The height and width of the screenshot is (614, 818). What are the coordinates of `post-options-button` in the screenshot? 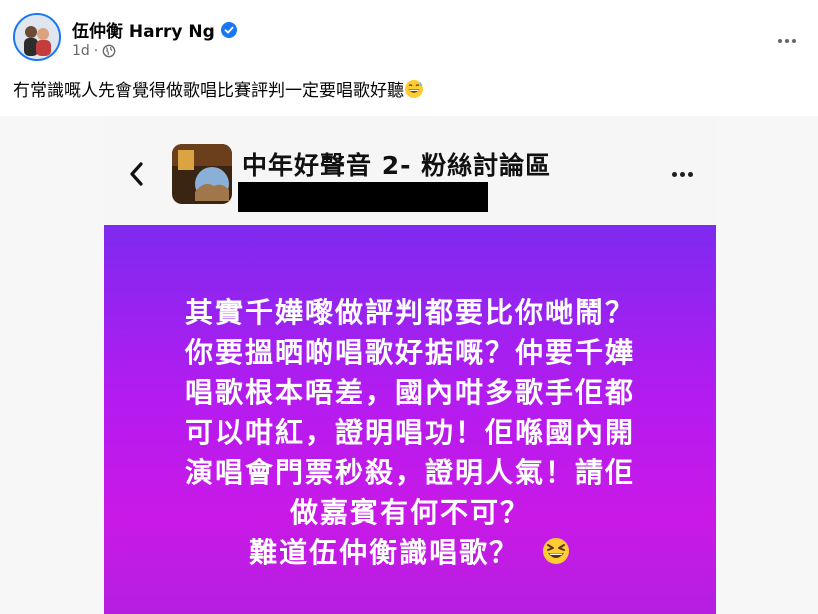 It's located at (787, 41).